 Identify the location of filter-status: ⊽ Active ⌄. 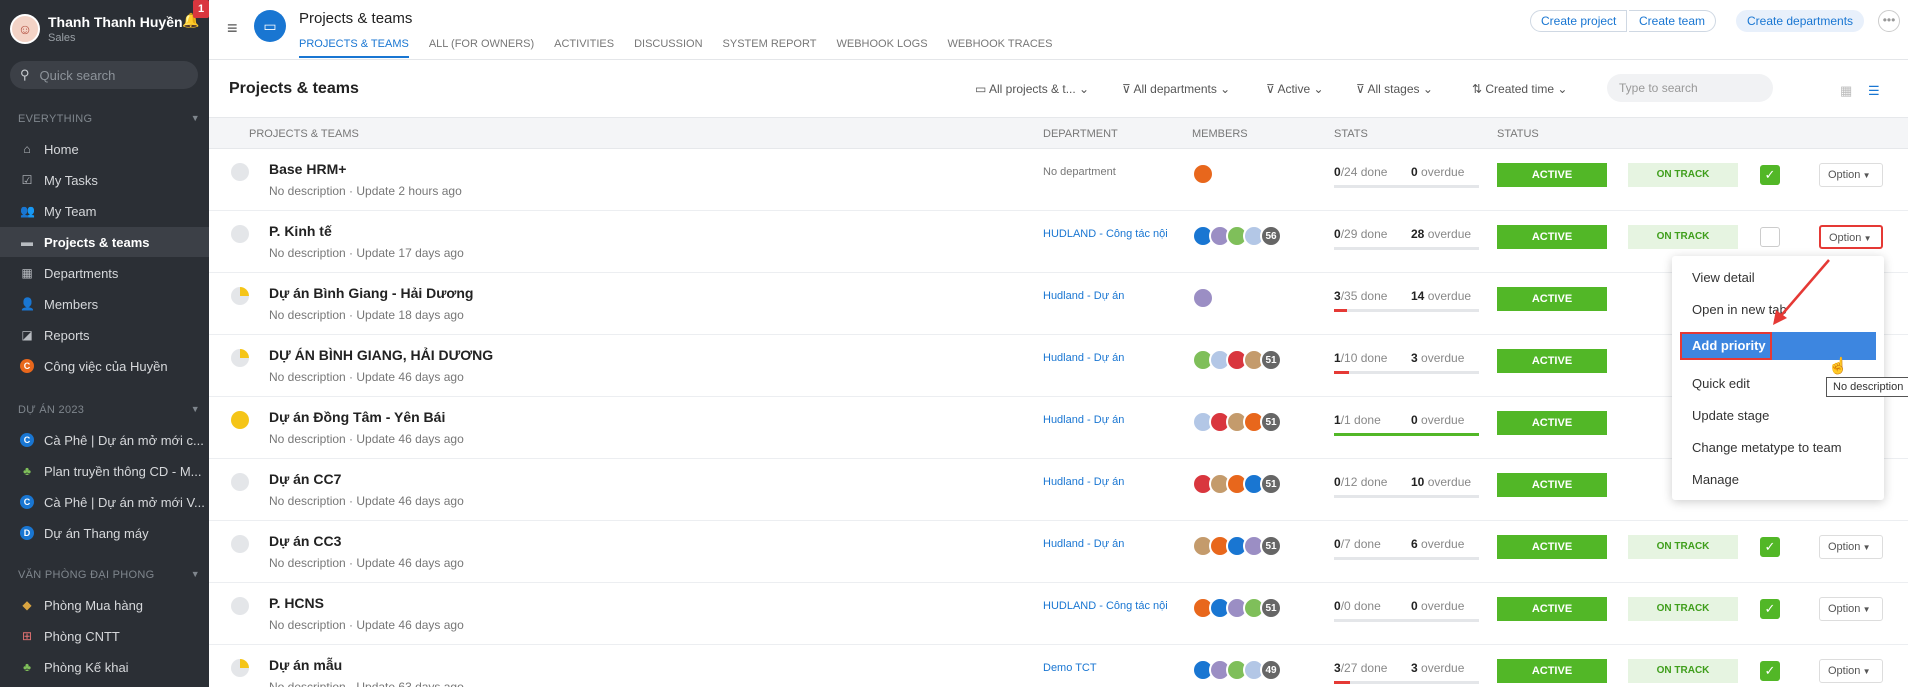
(1295, 89).